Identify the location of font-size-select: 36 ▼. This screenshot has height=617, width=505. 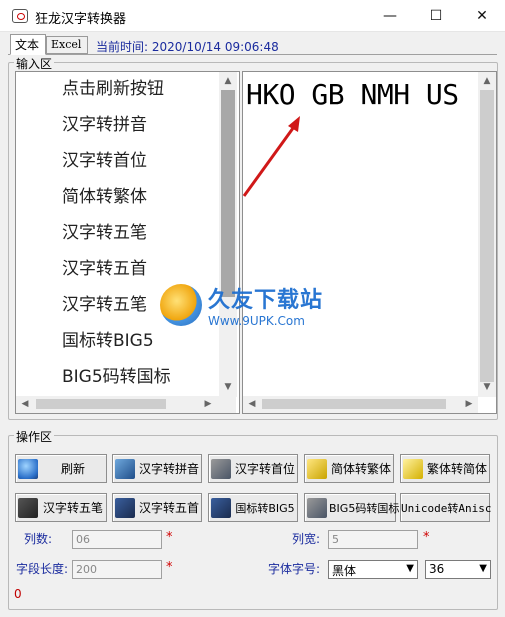
(458, 569).